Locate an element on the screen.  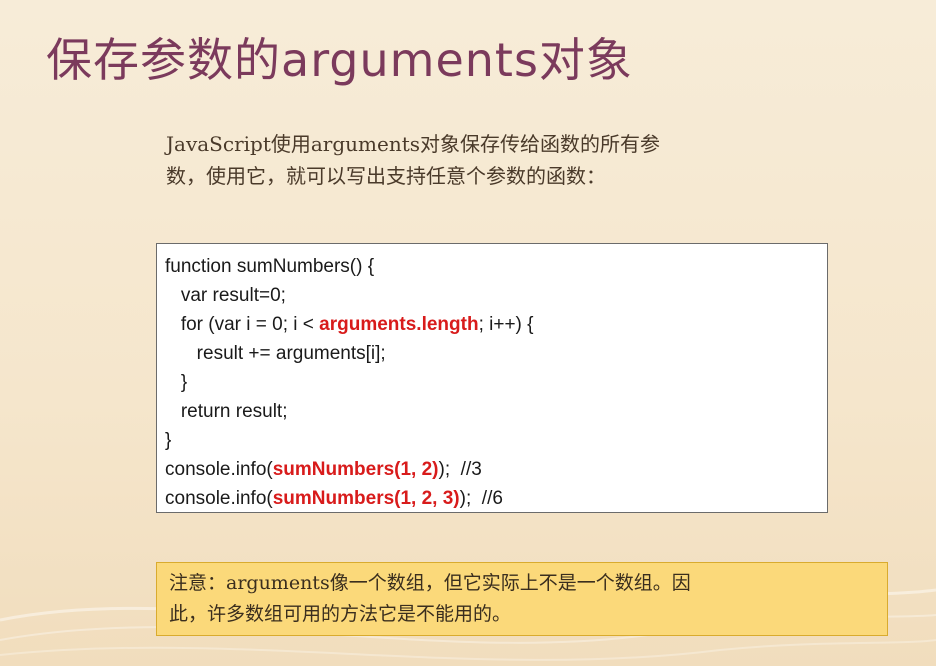
code-line: var result=0; is located at coordinates (225, 295).